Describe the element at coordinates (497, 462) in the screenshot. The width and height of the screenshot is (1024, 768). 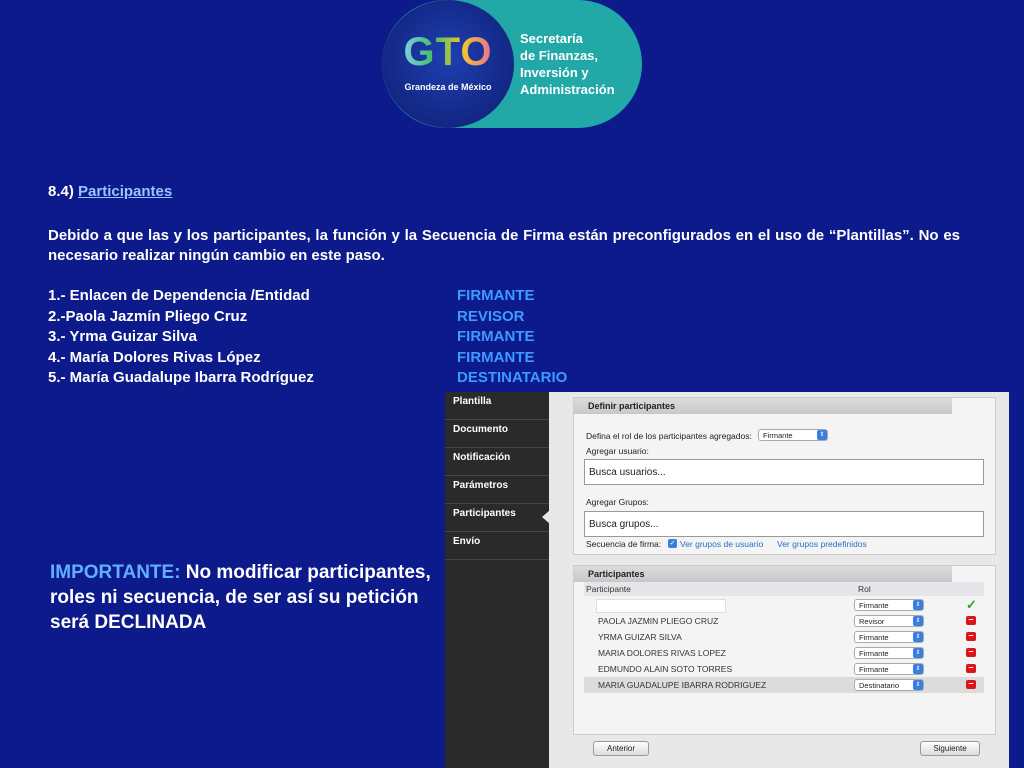
I see `nav-item-notificacion: Notificación` at that location.